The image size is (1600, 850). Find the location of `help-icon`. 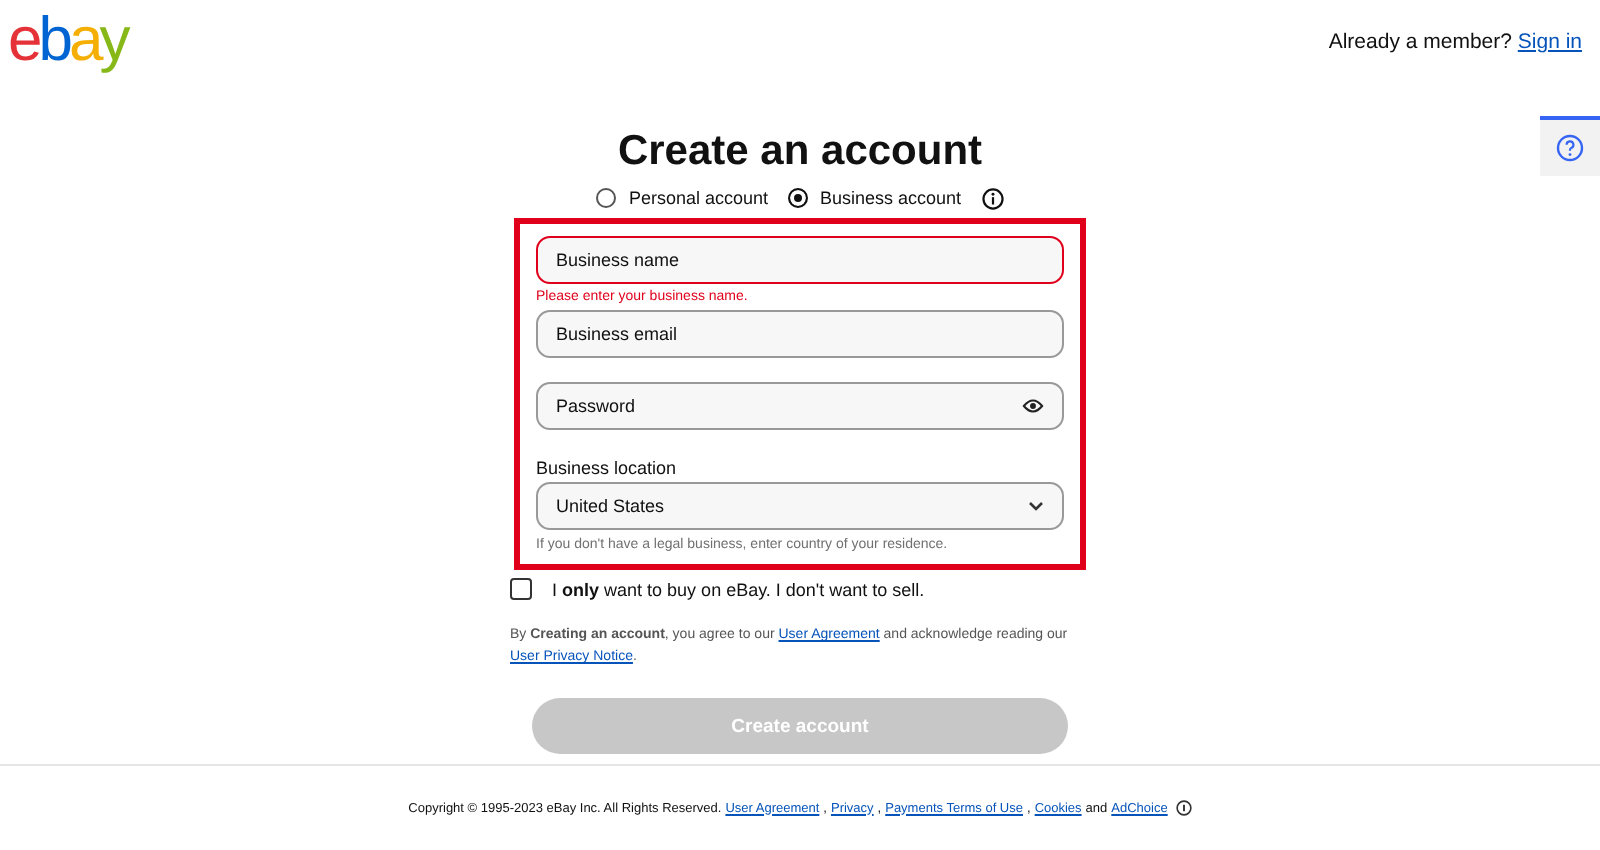

help-icon is located at coordinates (1570, 148).